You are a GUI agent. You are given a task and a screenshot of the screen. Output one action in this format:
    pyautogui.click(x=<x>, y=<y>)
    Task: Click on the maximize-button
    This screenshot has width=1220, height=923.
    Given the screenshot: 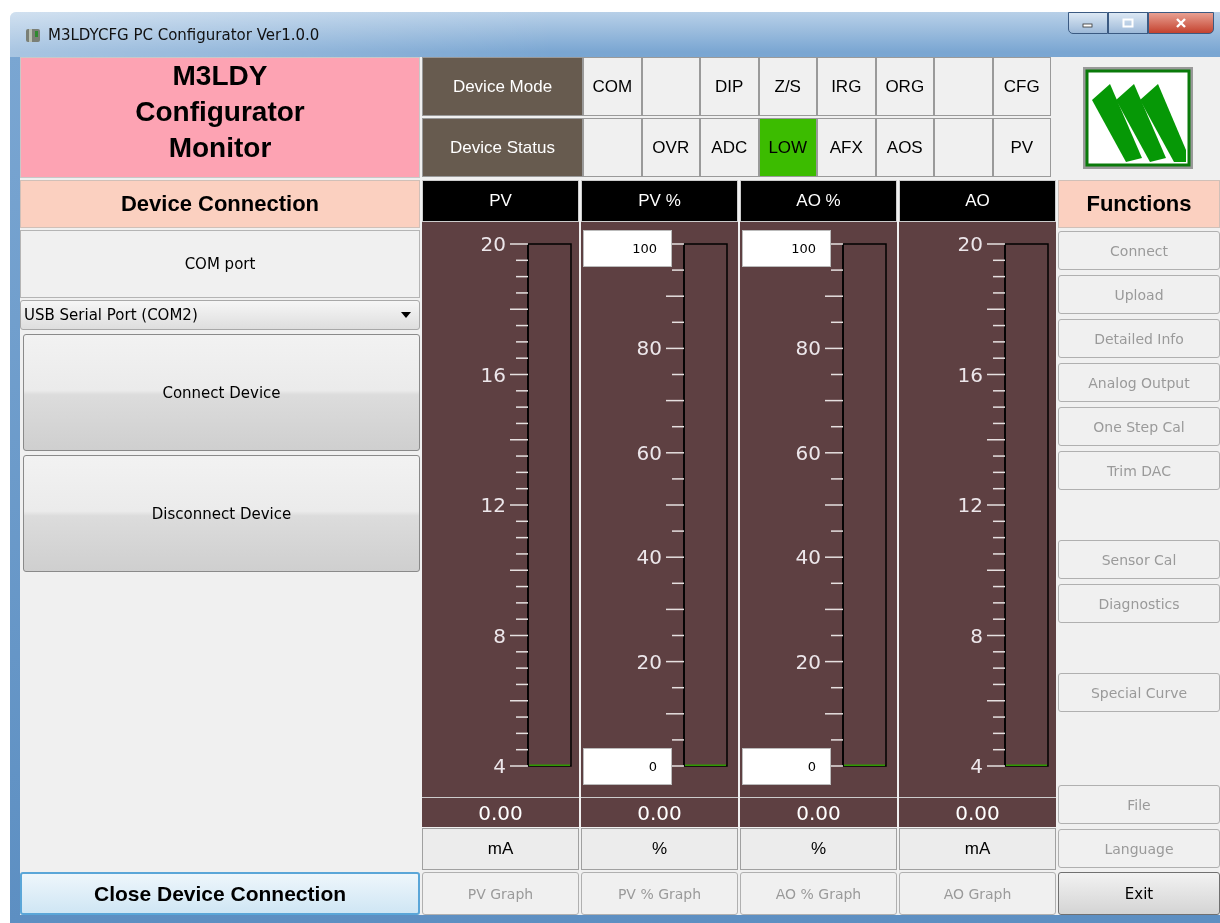 What is the action you would take?
    pyautogui.click(x=1128, y=23)
    